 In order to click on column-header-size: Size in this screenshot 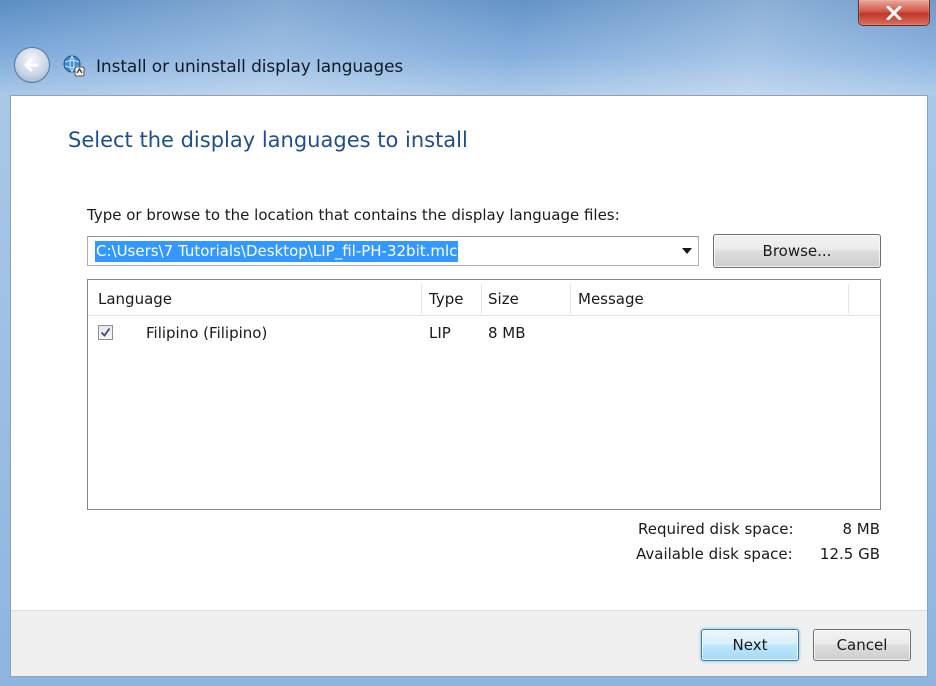, I will do `click(503, 298)`.